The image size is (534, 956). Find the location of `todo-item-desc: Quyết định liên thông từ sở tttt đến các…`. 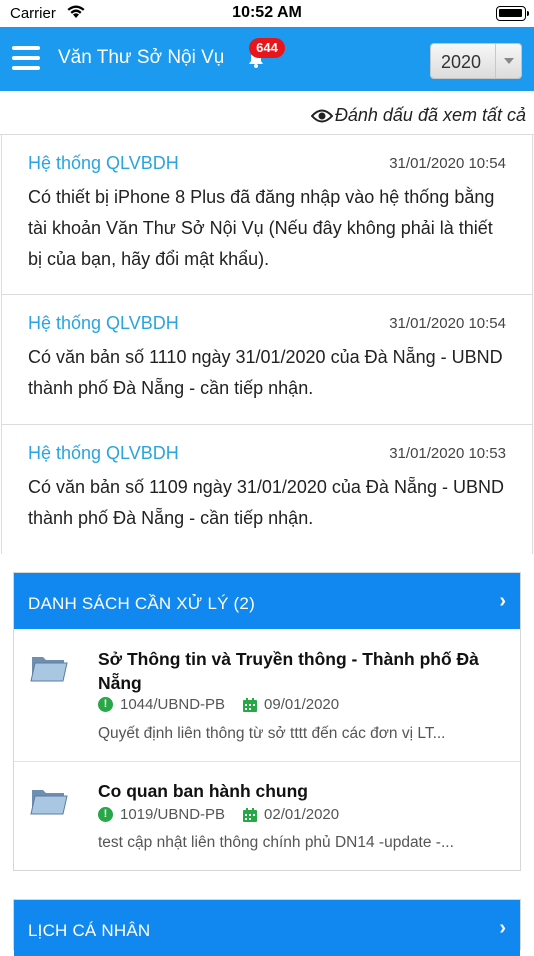

todo-item-desc: Quyết định liên thông từ sở tttt đến các… is located at coordinates (272, 733).